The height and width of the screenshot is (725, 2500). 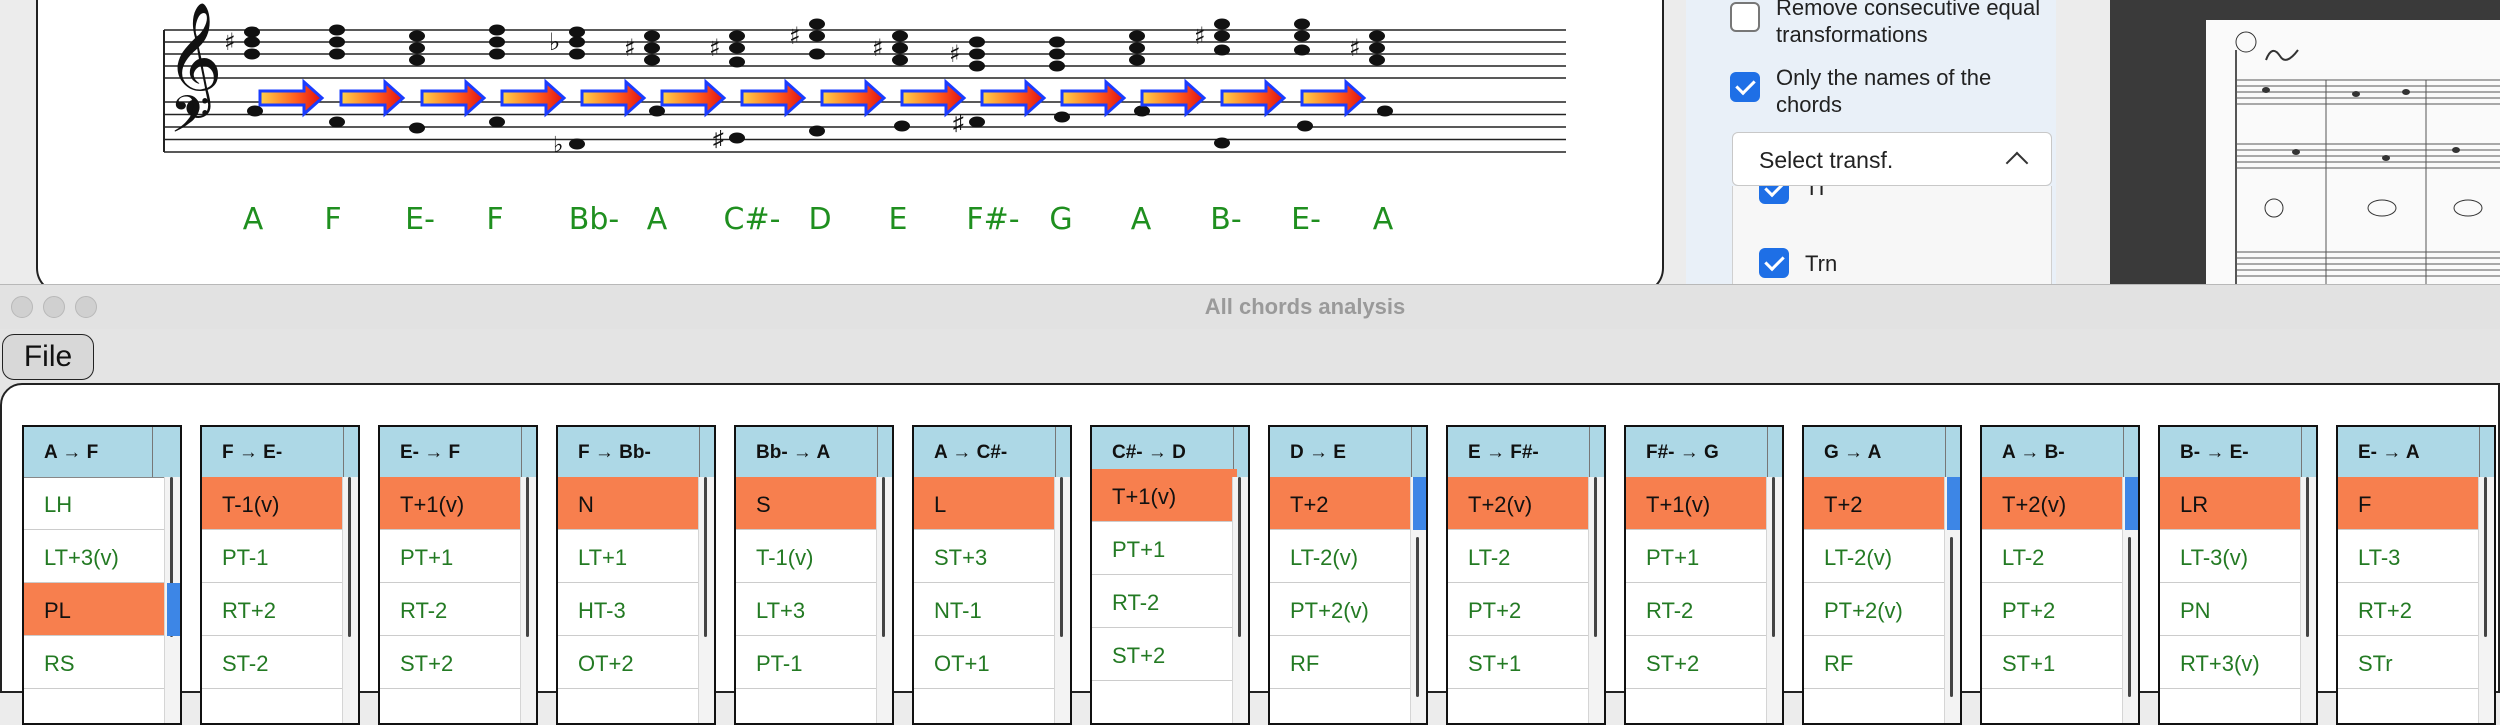 What do you see at coordinates (458, 452) in the screenshot?
I see `column-header: E- → F` at bounding box center [458, 452].